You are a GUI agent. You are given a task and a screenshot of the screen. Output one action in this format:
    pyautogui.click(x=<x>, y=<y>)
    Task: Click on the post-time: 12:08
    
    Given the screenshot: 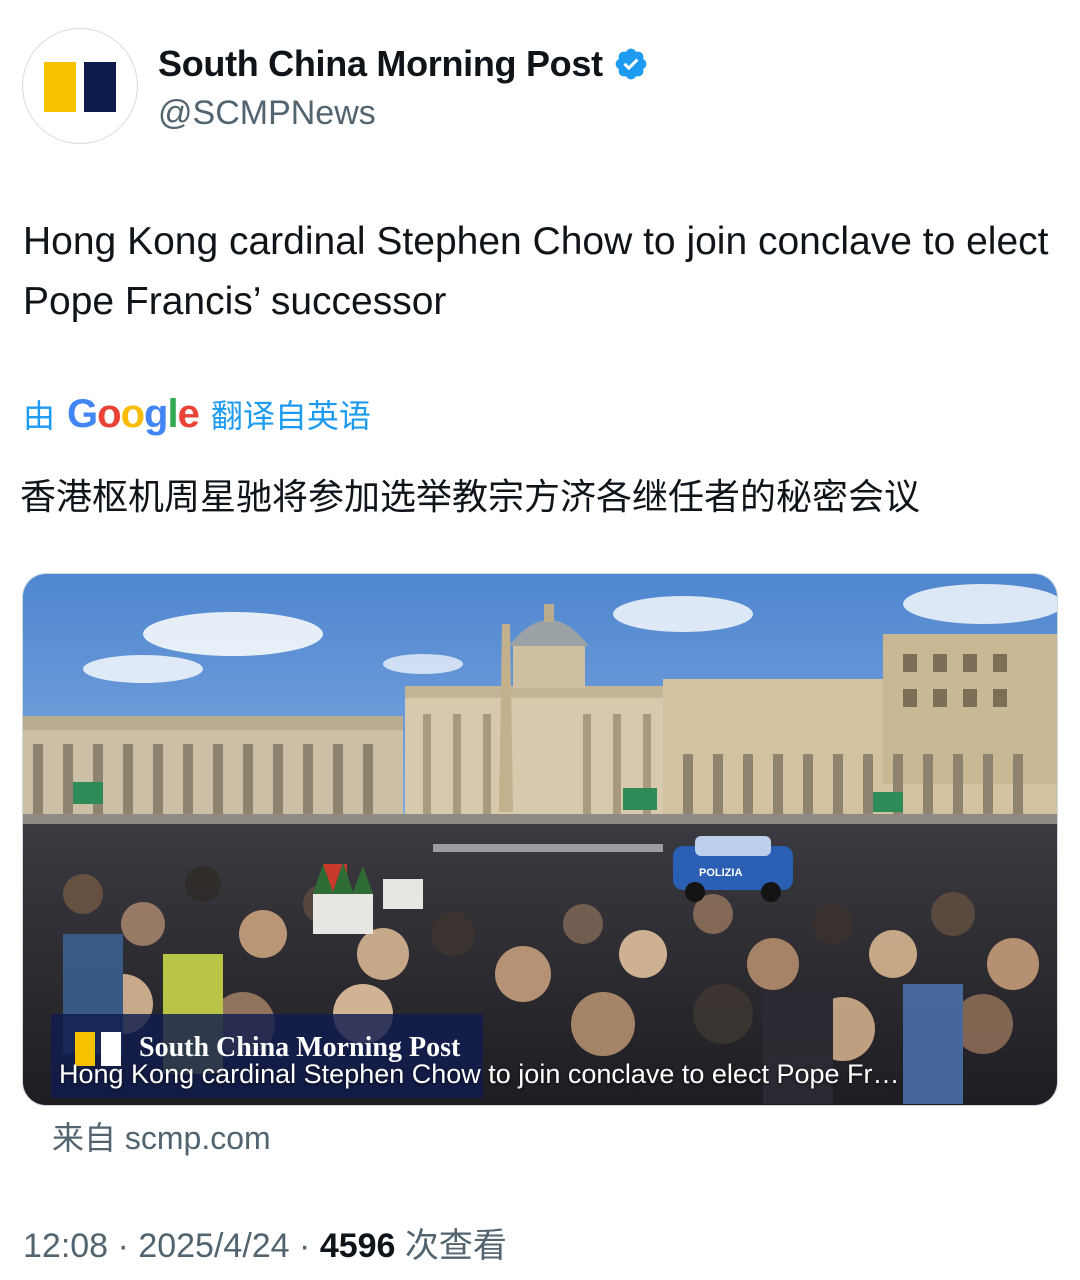 What is the action you would take?
    pyautogui.click(x=65, y=1246)
    